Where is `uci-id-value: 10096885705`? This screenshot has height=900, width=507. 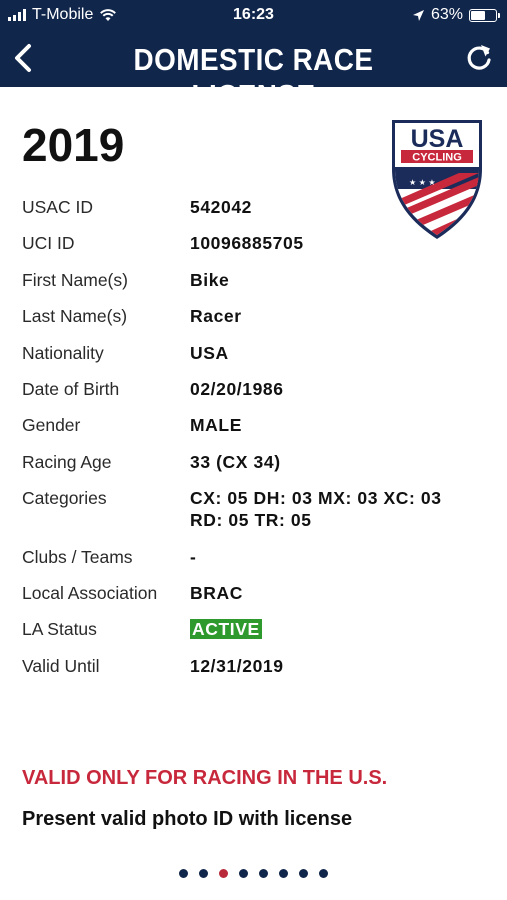 uci-id-value: 10096885705 is located at coordinates (247, 243).